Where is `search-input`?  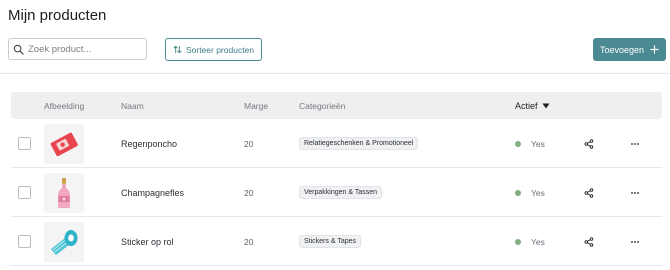
search-input is located at coordinates (85, 49).